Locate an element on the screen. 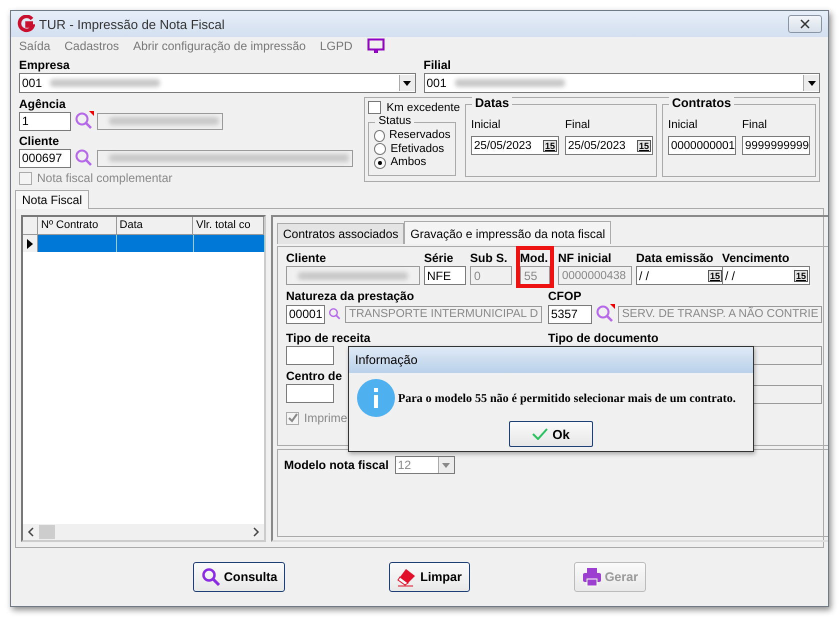  field-label: Data emissão is located at coordinates (675, 258).